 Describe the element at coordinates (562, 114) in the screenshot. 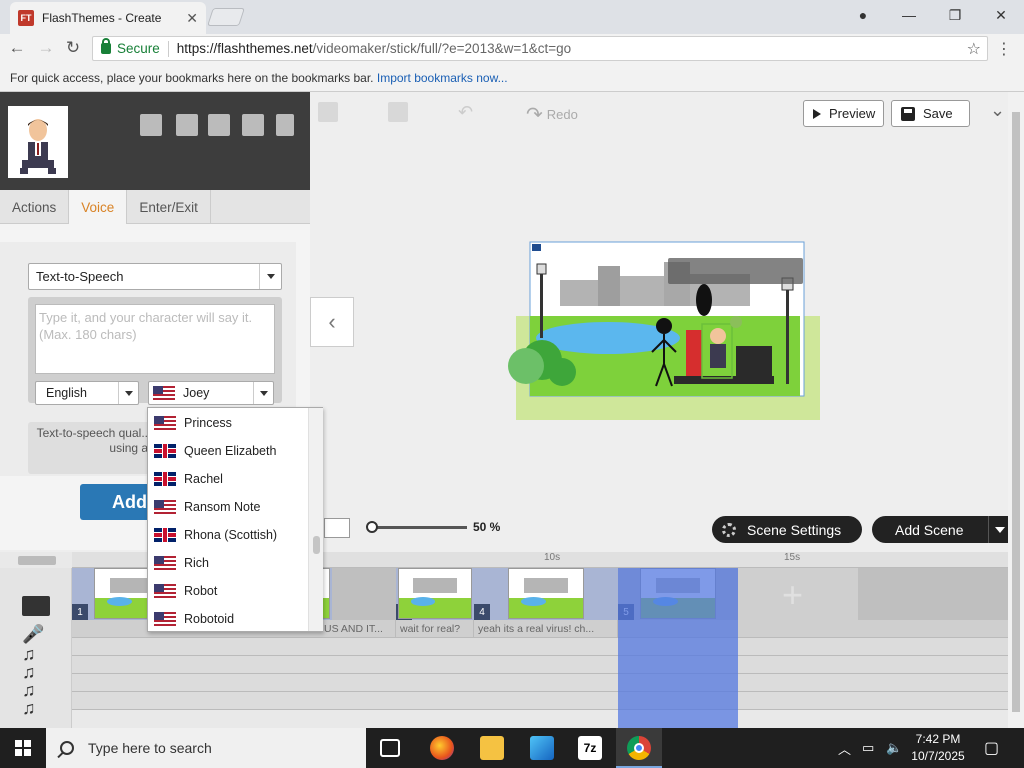

I see `redo-label: Redo` at that location.